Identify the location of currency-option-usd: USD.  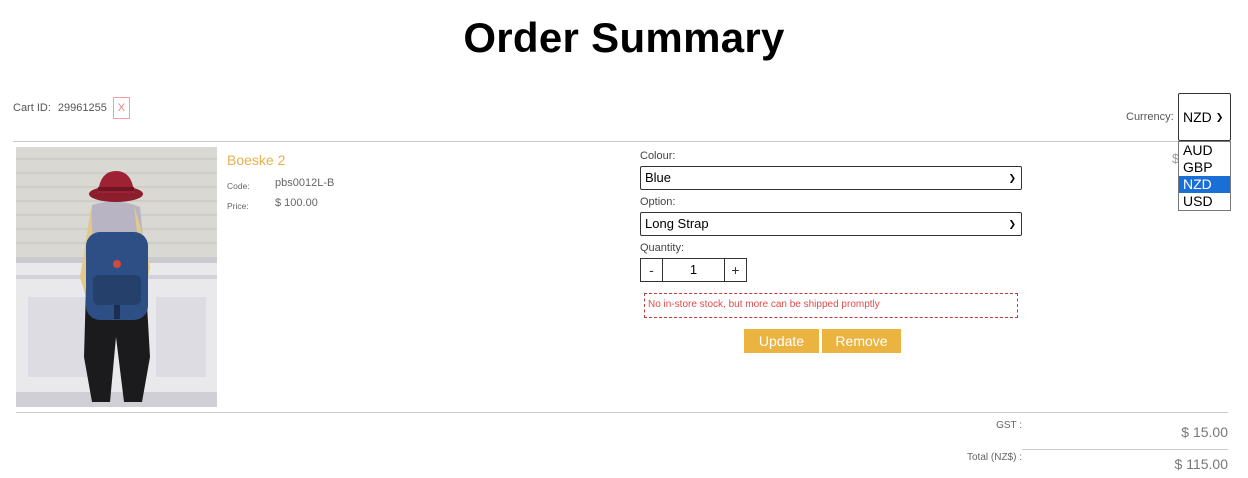
(1204, 201).